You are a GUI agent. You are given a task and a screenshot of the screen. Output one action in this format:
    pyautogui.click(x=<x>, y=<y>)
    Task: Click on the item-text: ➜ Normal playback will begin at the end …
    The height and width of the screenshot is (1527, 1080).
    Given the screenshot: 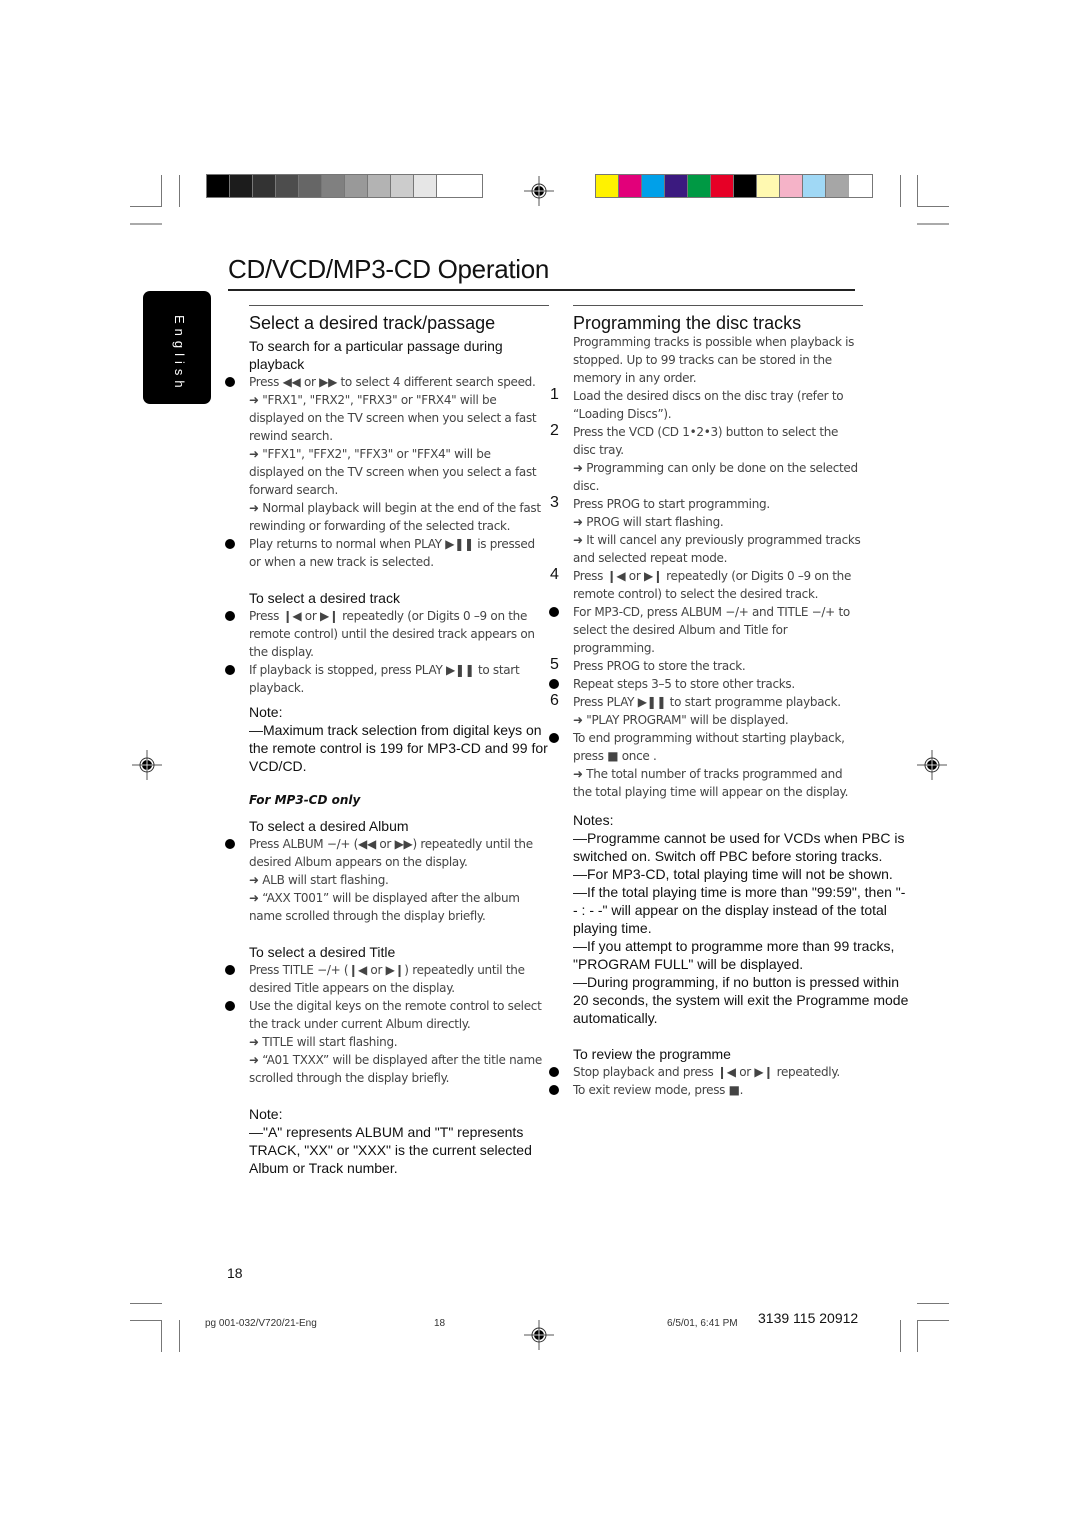 What is the action you would take?
    pyautogui.click(x=395, y=517)
    